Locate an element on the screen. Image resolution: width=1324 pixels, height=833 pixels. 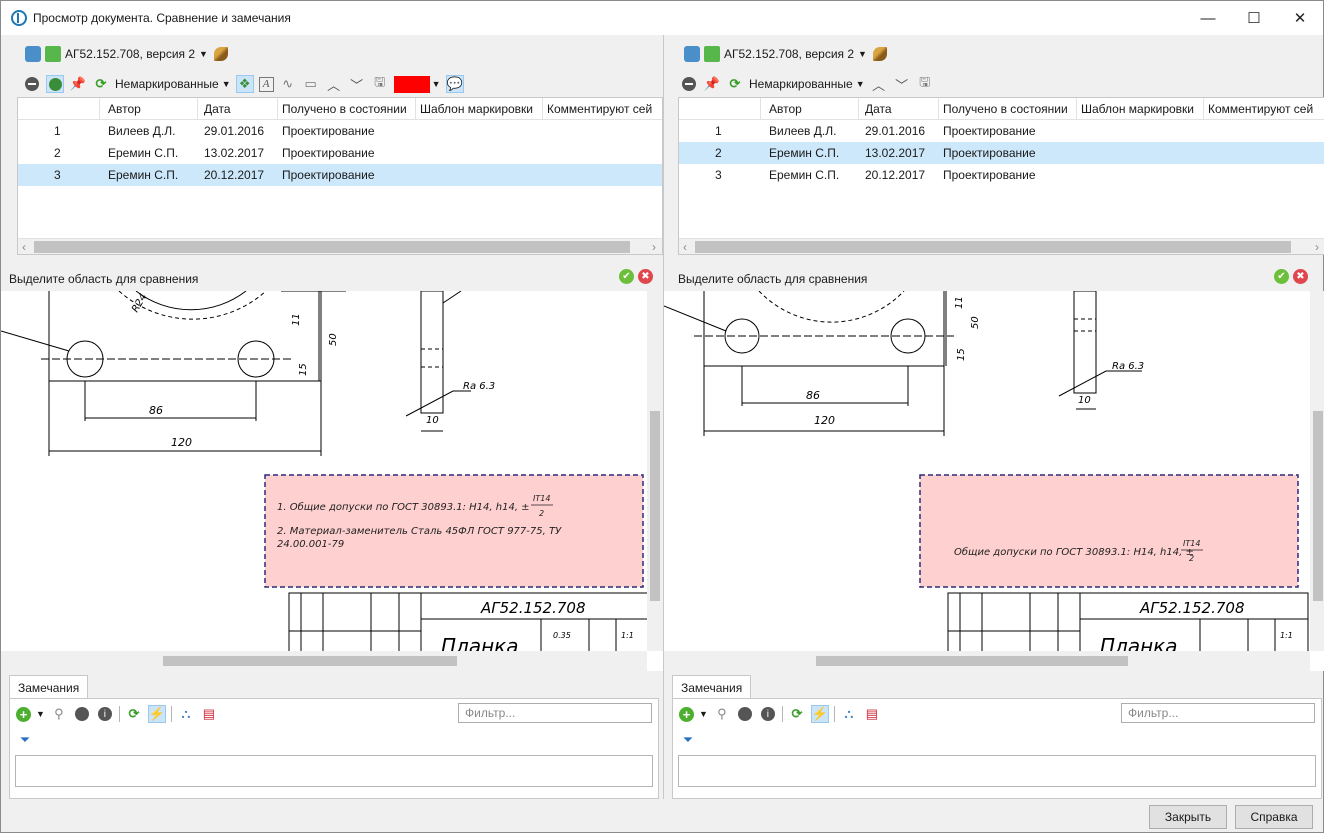
table-row: 3 Еремин С.П. 20.12.2017 Проектирование is located at coordinates (1001, 175).